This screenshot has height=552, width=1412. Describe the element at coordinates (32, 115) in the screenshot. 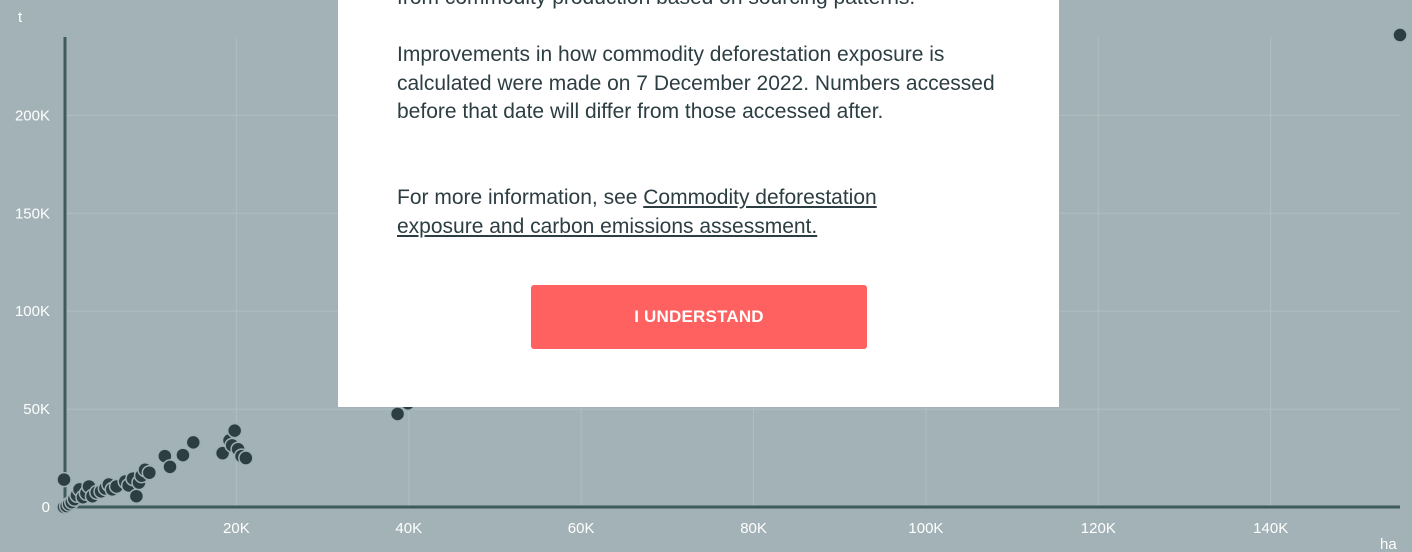

I see `y-tick-label: 200K` at that location.